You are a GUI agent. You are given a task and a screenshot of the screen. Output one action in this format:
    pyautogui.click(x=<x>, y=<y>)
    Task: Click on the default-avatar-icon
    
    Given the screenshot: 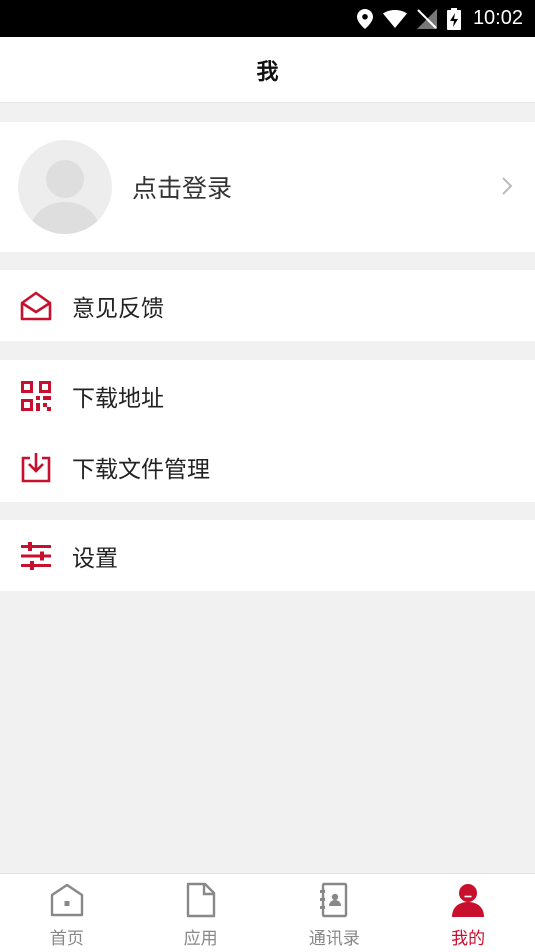 What is the action you would take?
    pyautogui.click(x=65, y=197)
    